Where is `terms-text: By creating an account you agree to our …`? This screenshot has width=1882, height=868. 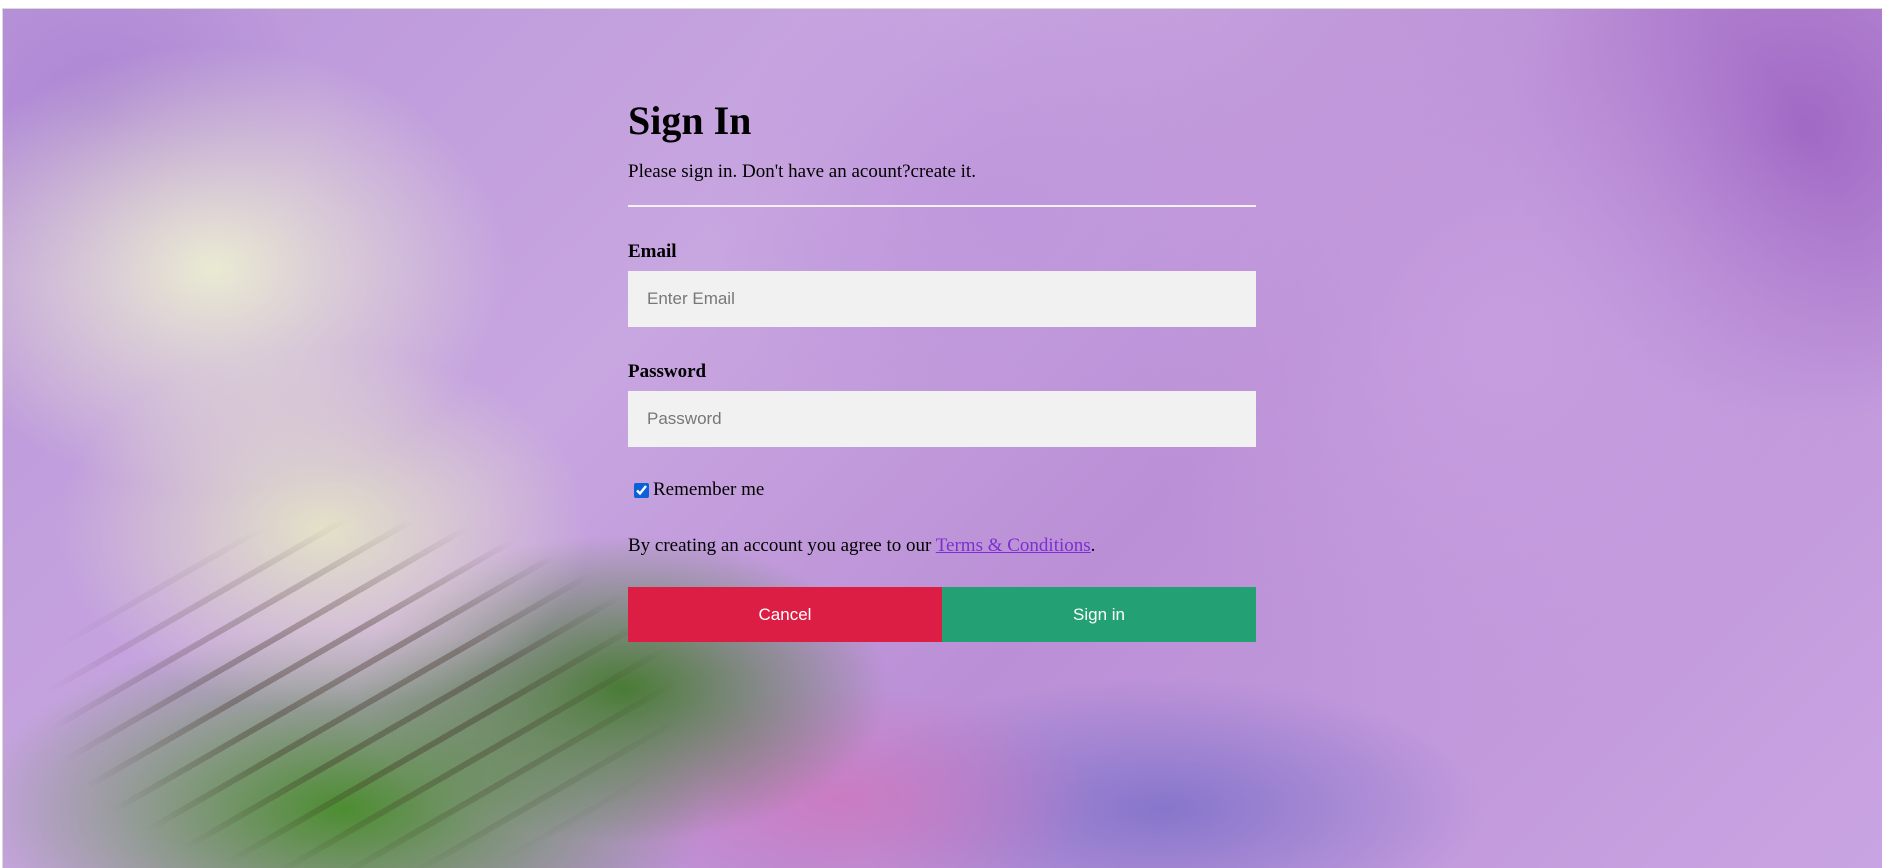
terms-text: By creating an account you agree to our … is located at coordinates (942, 546).